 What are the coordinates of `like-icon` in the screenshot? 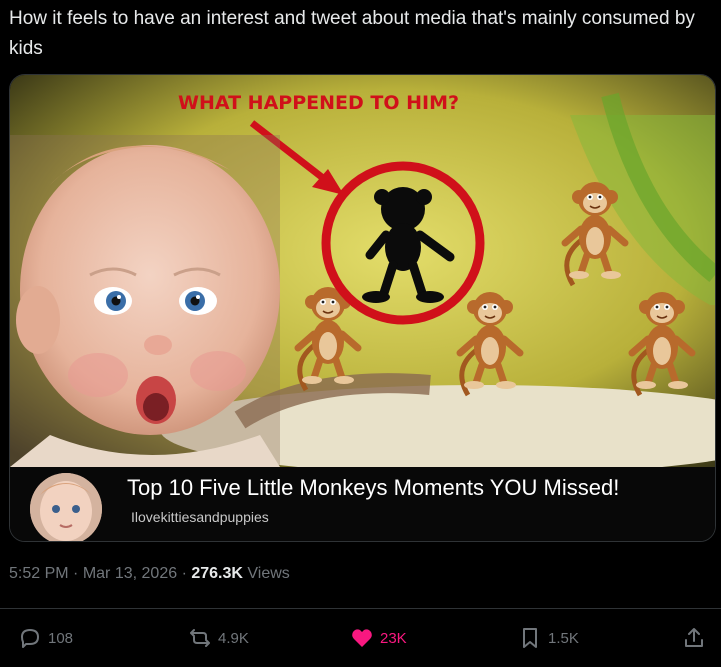 It's located at (362, 638).